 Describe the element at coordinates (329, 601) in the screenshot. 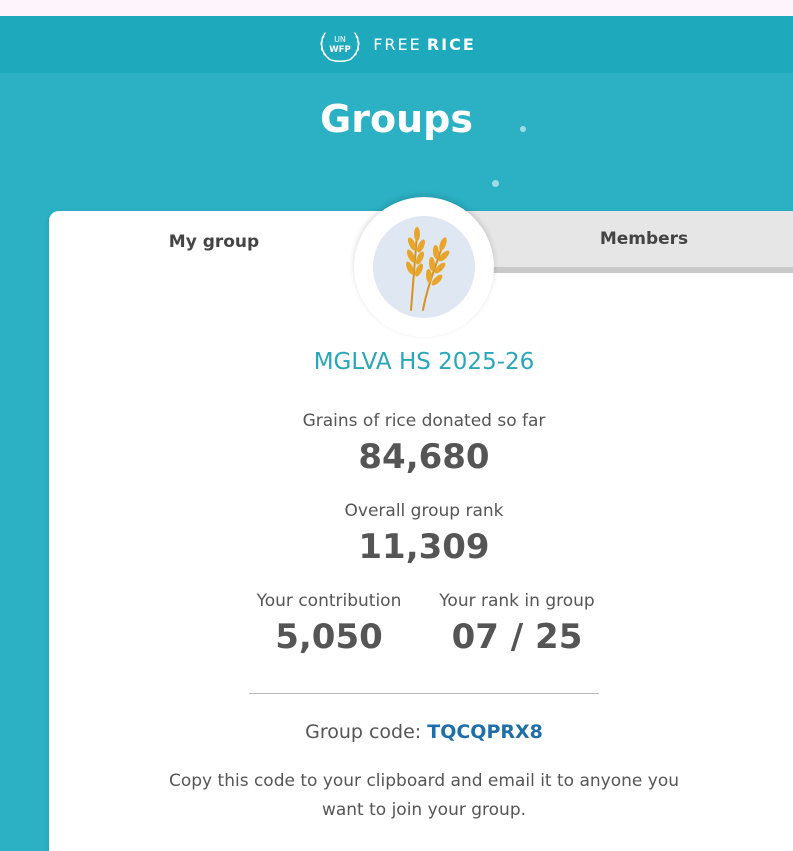

I see `your-contribution-label: Your contribution` at that location.